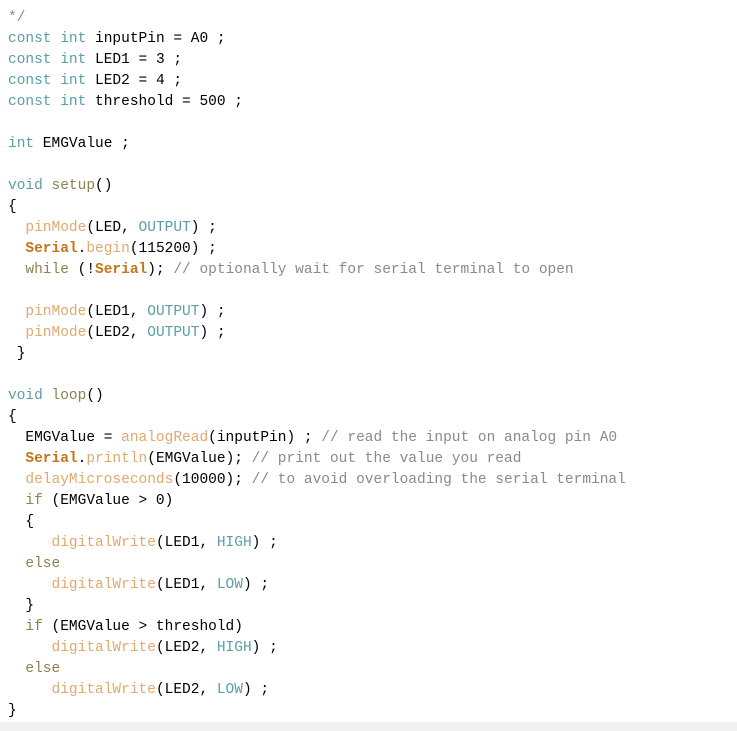  What do you see at coordinates (108, 501) in the screenshot?
I see `code-token: (EMGValue > 0)` at bounding box center [108, 501].